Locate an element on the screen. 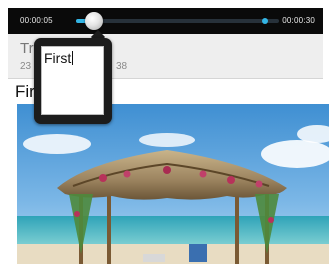  text-cursor is located at coordinates (73, 58).